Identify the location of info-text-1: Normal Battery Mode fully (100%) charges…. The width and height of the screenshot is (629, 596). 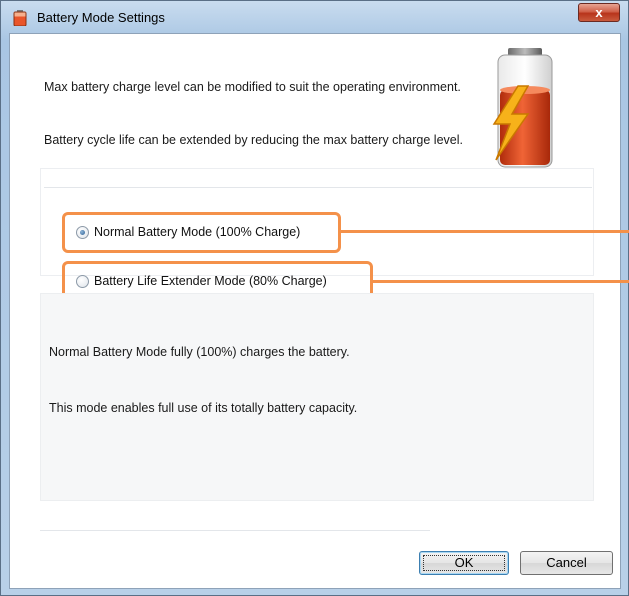
(199, 352).